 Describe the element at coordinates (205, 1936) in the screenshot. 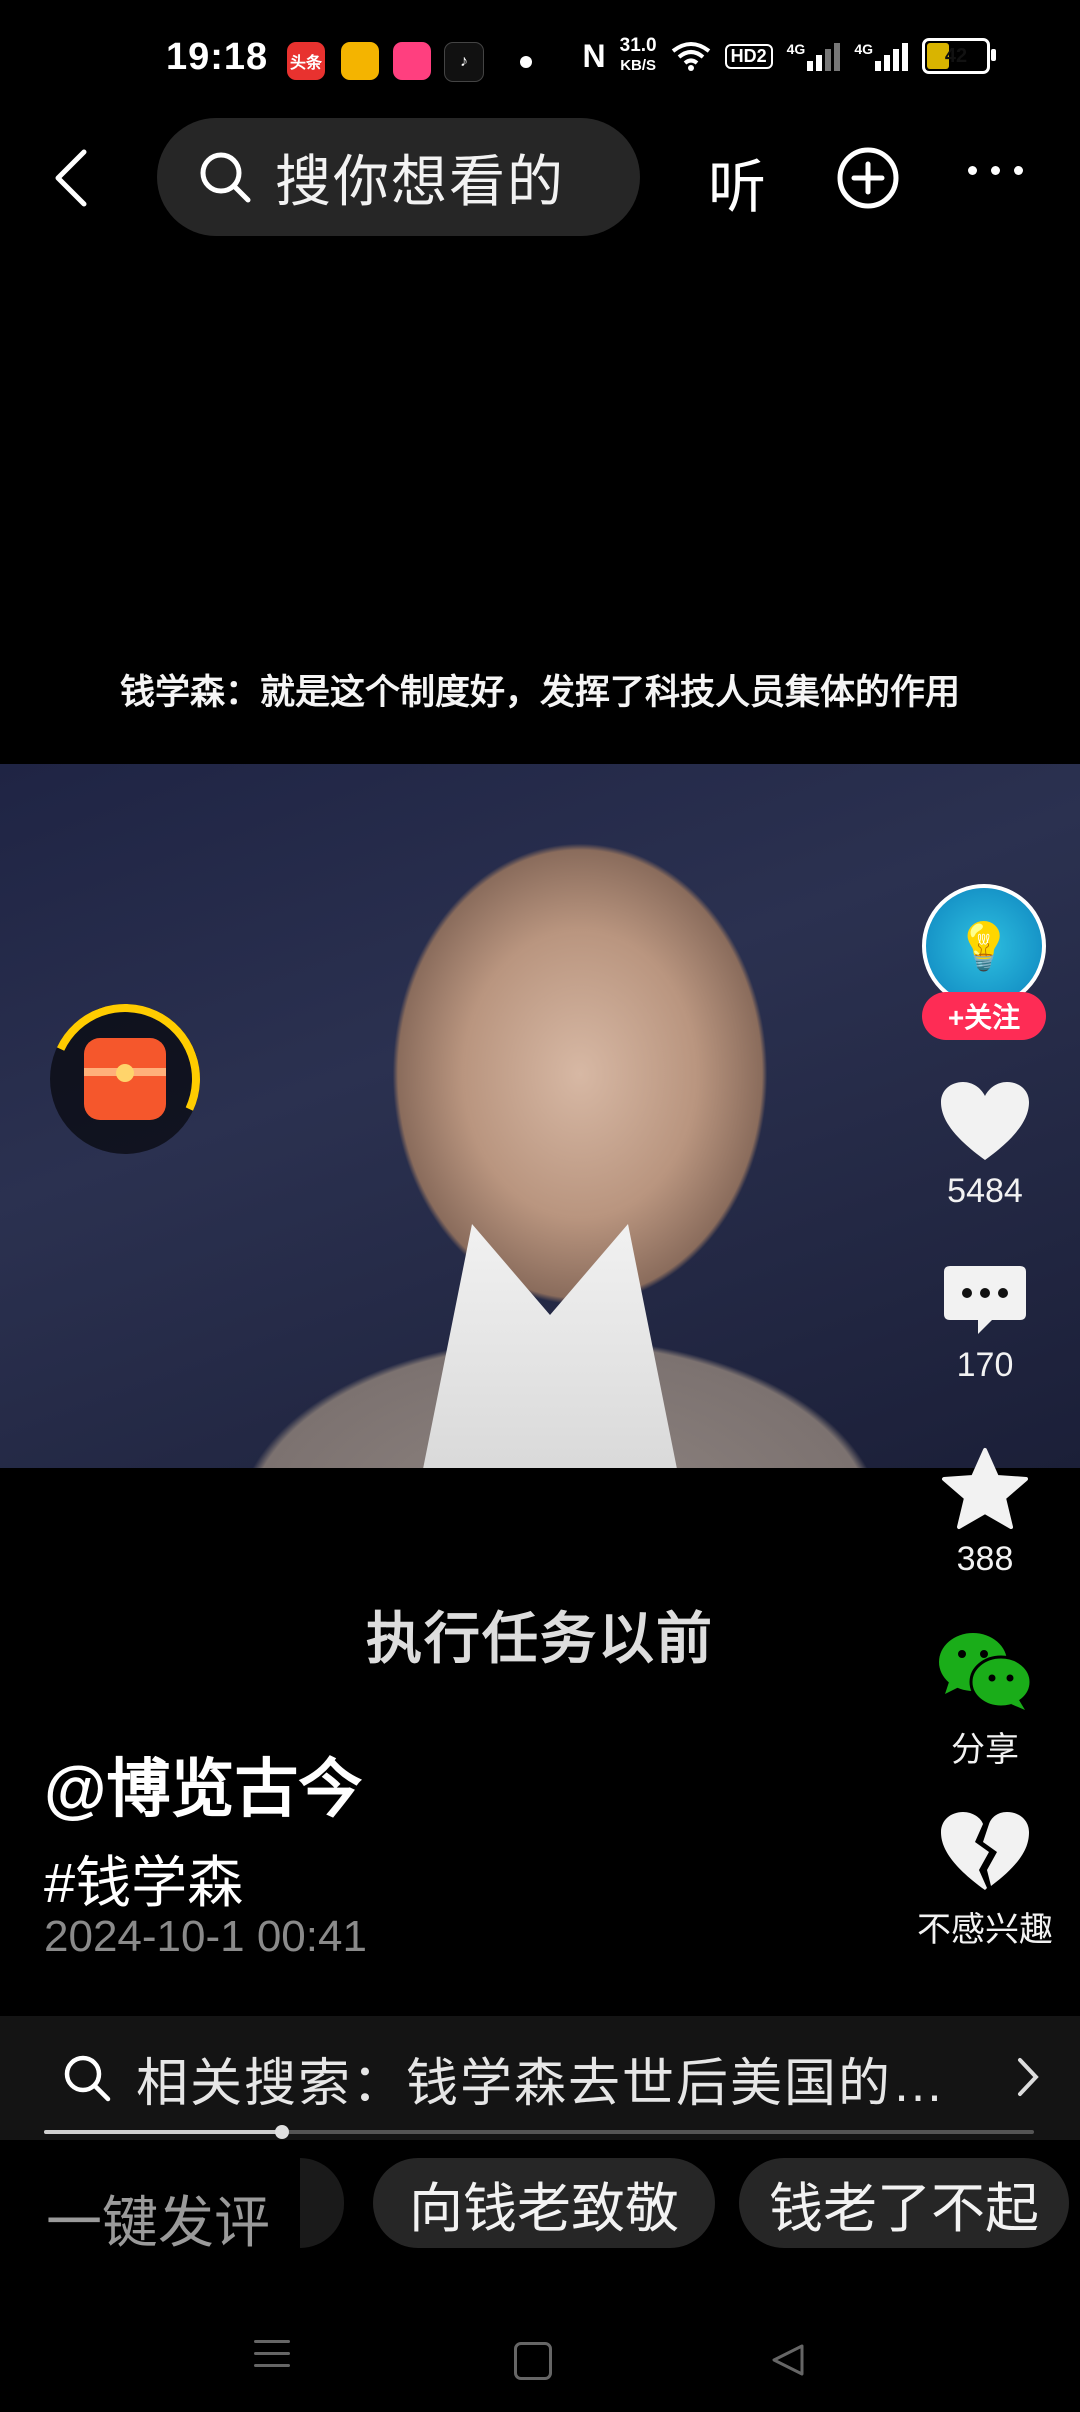

I see `post-datetime: 2024-10-1 00:41` at that location.